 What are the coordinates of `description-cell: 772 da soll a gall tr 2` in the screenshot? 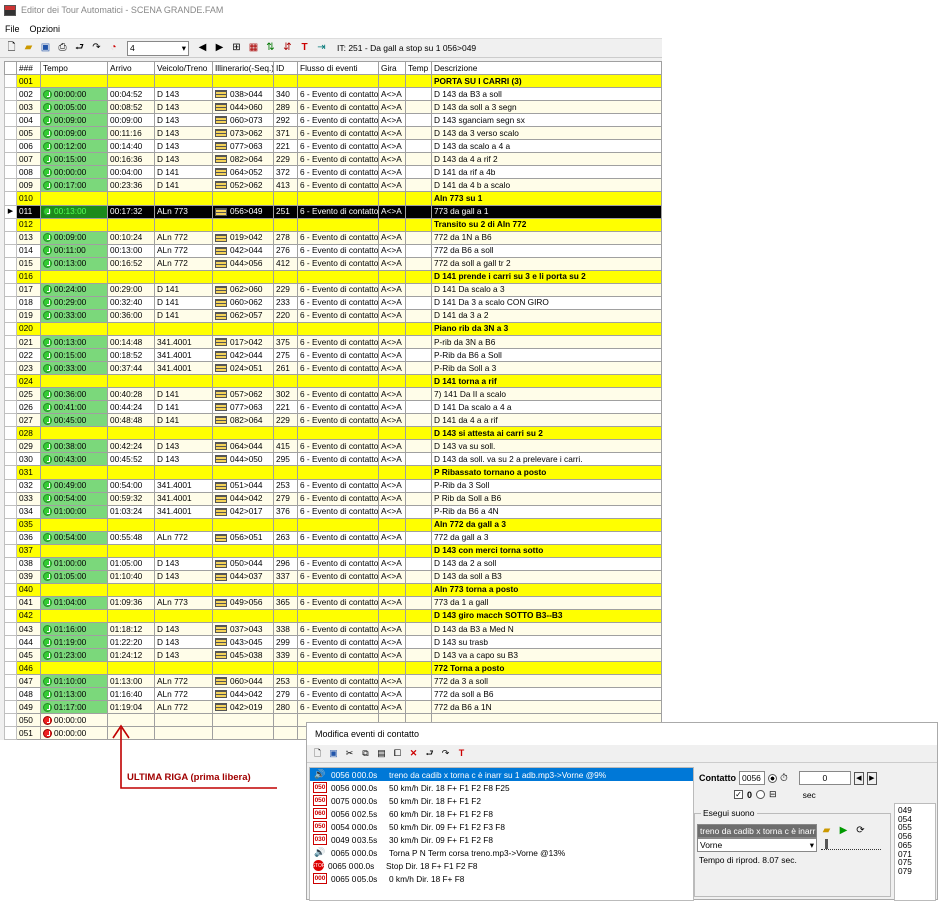 It's located at (546, 263).